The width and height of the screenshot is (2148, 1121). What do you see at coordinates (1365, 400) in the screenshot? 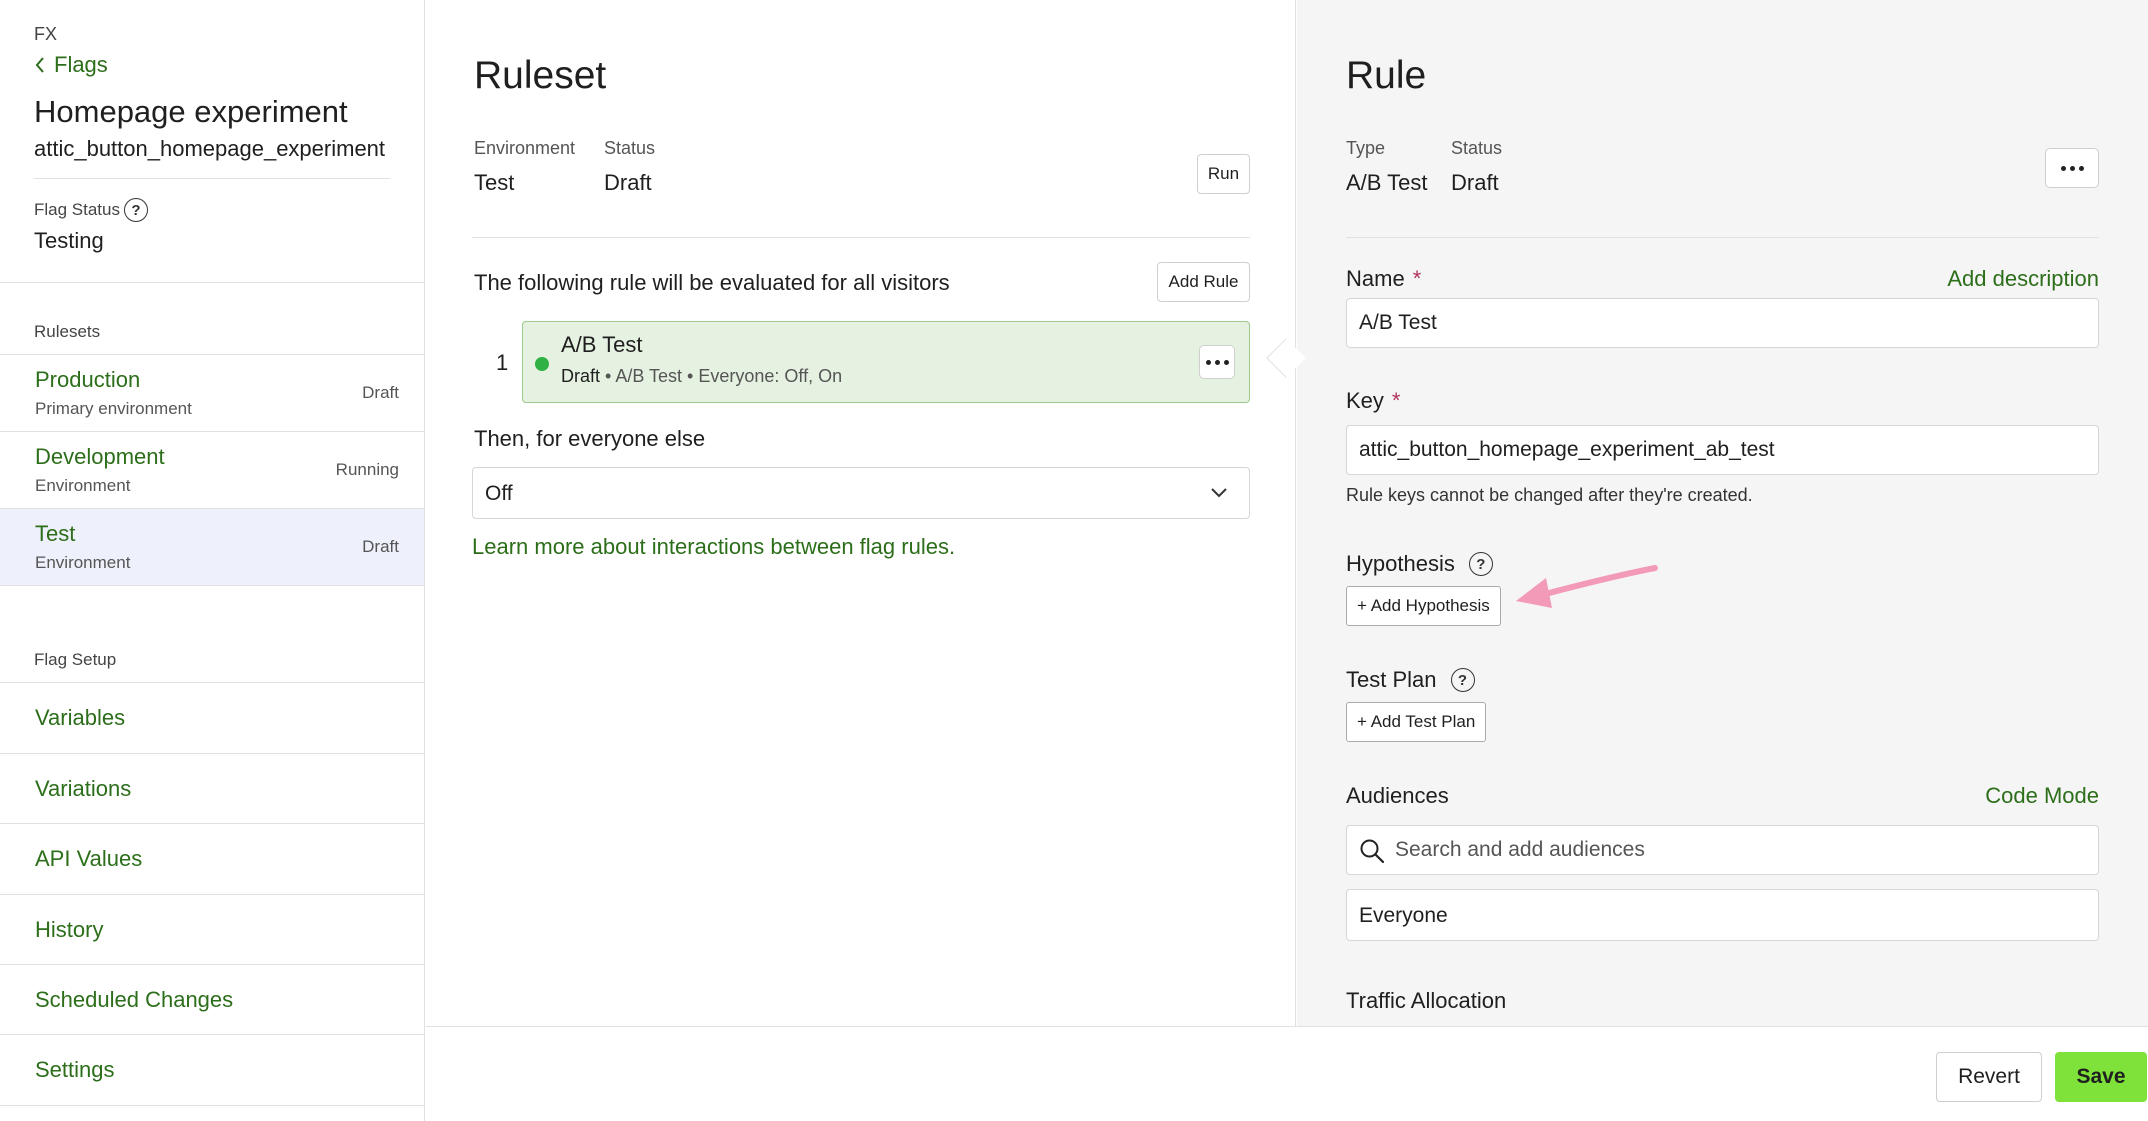
I see `key-label-text: Key` at bounding box center [1365, 400].